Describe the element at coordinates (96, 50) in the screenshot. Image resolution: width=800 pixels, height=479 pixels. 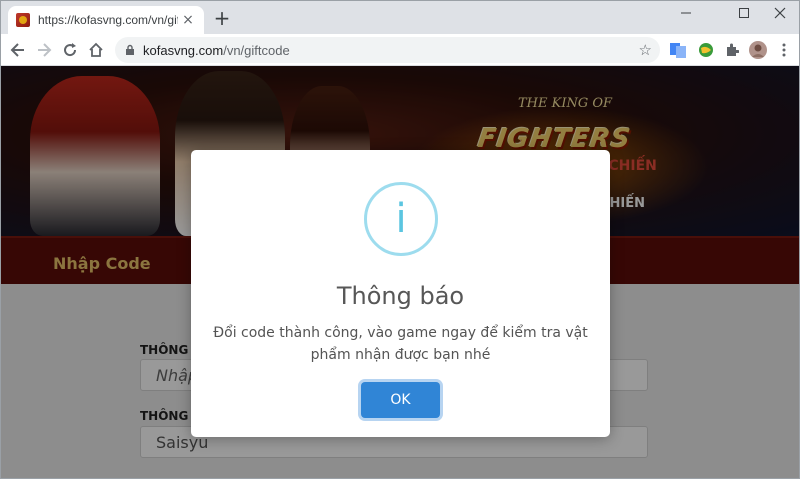
I see `home-icon` at that location.